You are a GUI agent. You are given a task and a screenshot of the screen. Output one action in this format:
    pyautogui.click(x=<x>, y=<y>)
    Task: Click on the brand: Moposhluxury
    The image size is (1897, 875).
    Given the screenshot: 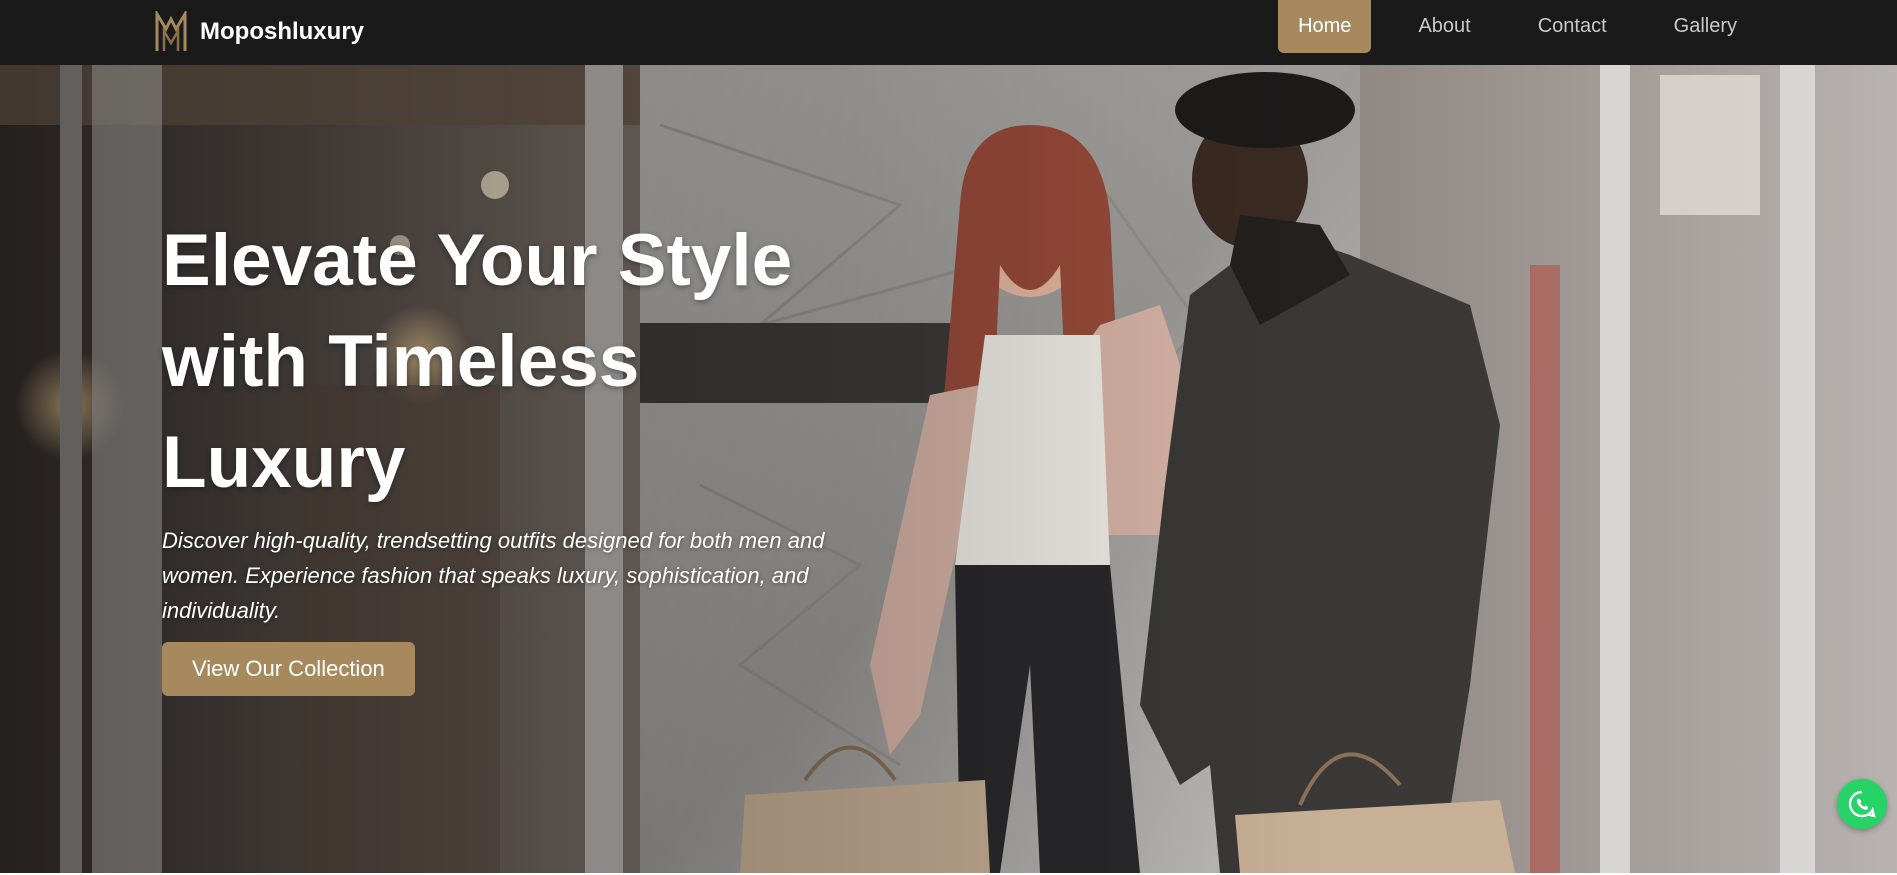 What is the action you would take?
    pyautogui.click(x=259, y=32)
    